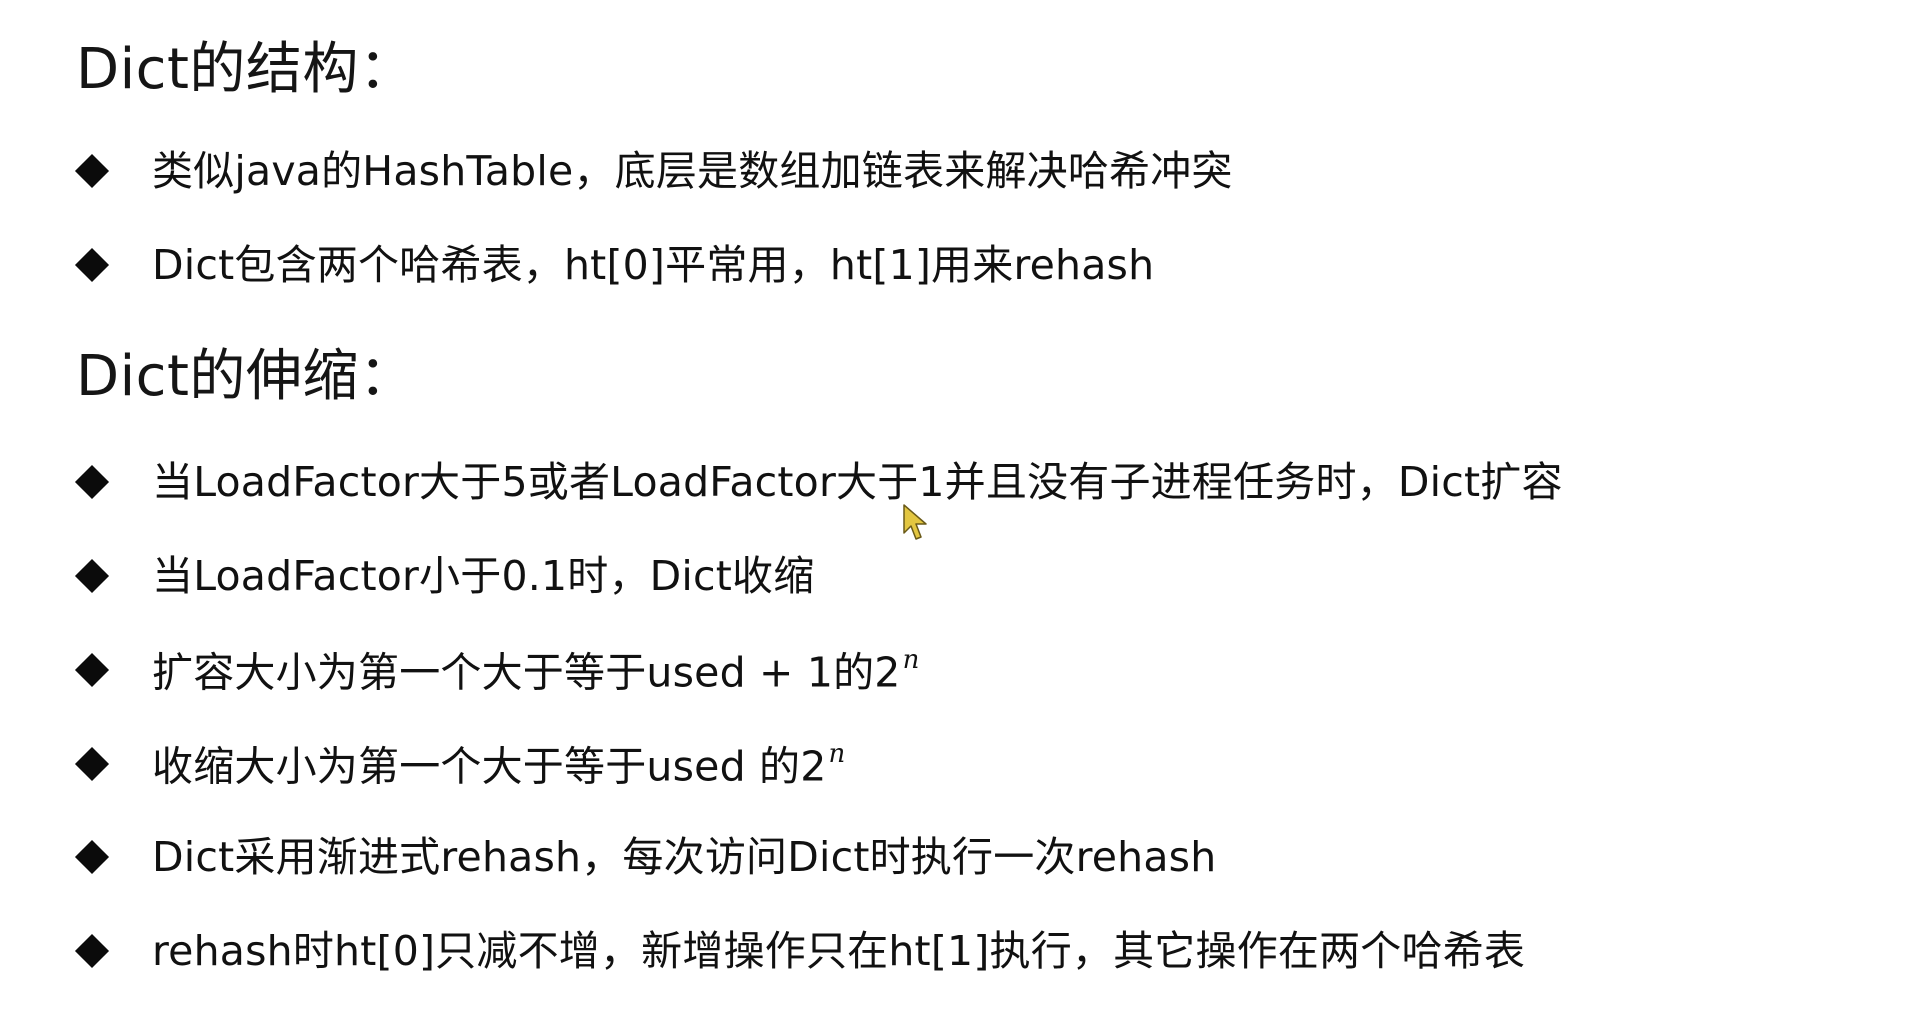 This screenshot has height=1022, width=1929. I want to click on bullet-text: 扩容大小为第一个大于等于used + 1的2n, so click(536, 670).